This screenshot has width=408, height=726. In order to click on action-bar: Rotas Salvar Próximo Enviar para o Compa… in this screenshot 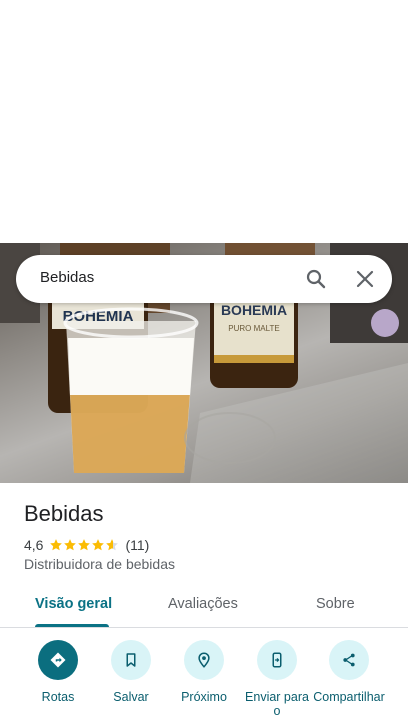, I will do `click(204, 683)`.